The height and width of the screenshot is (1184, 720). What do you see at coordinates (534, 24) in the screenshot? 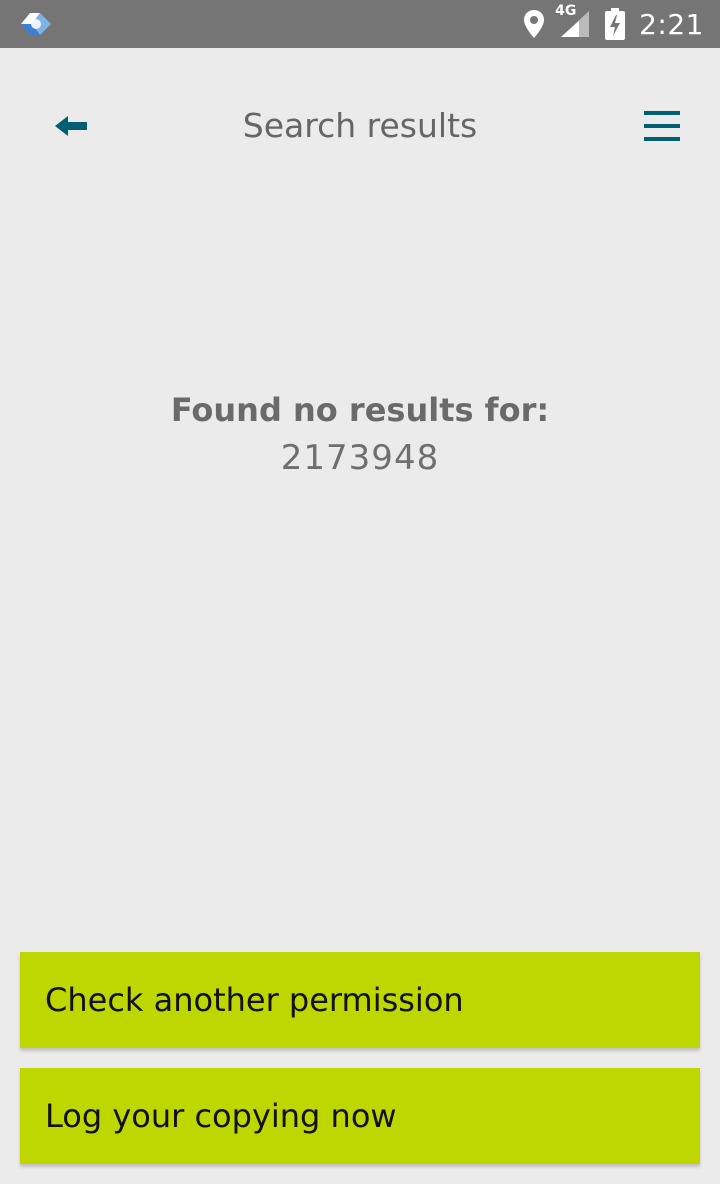
I see `location-icon` at bounding box center [534, 24].